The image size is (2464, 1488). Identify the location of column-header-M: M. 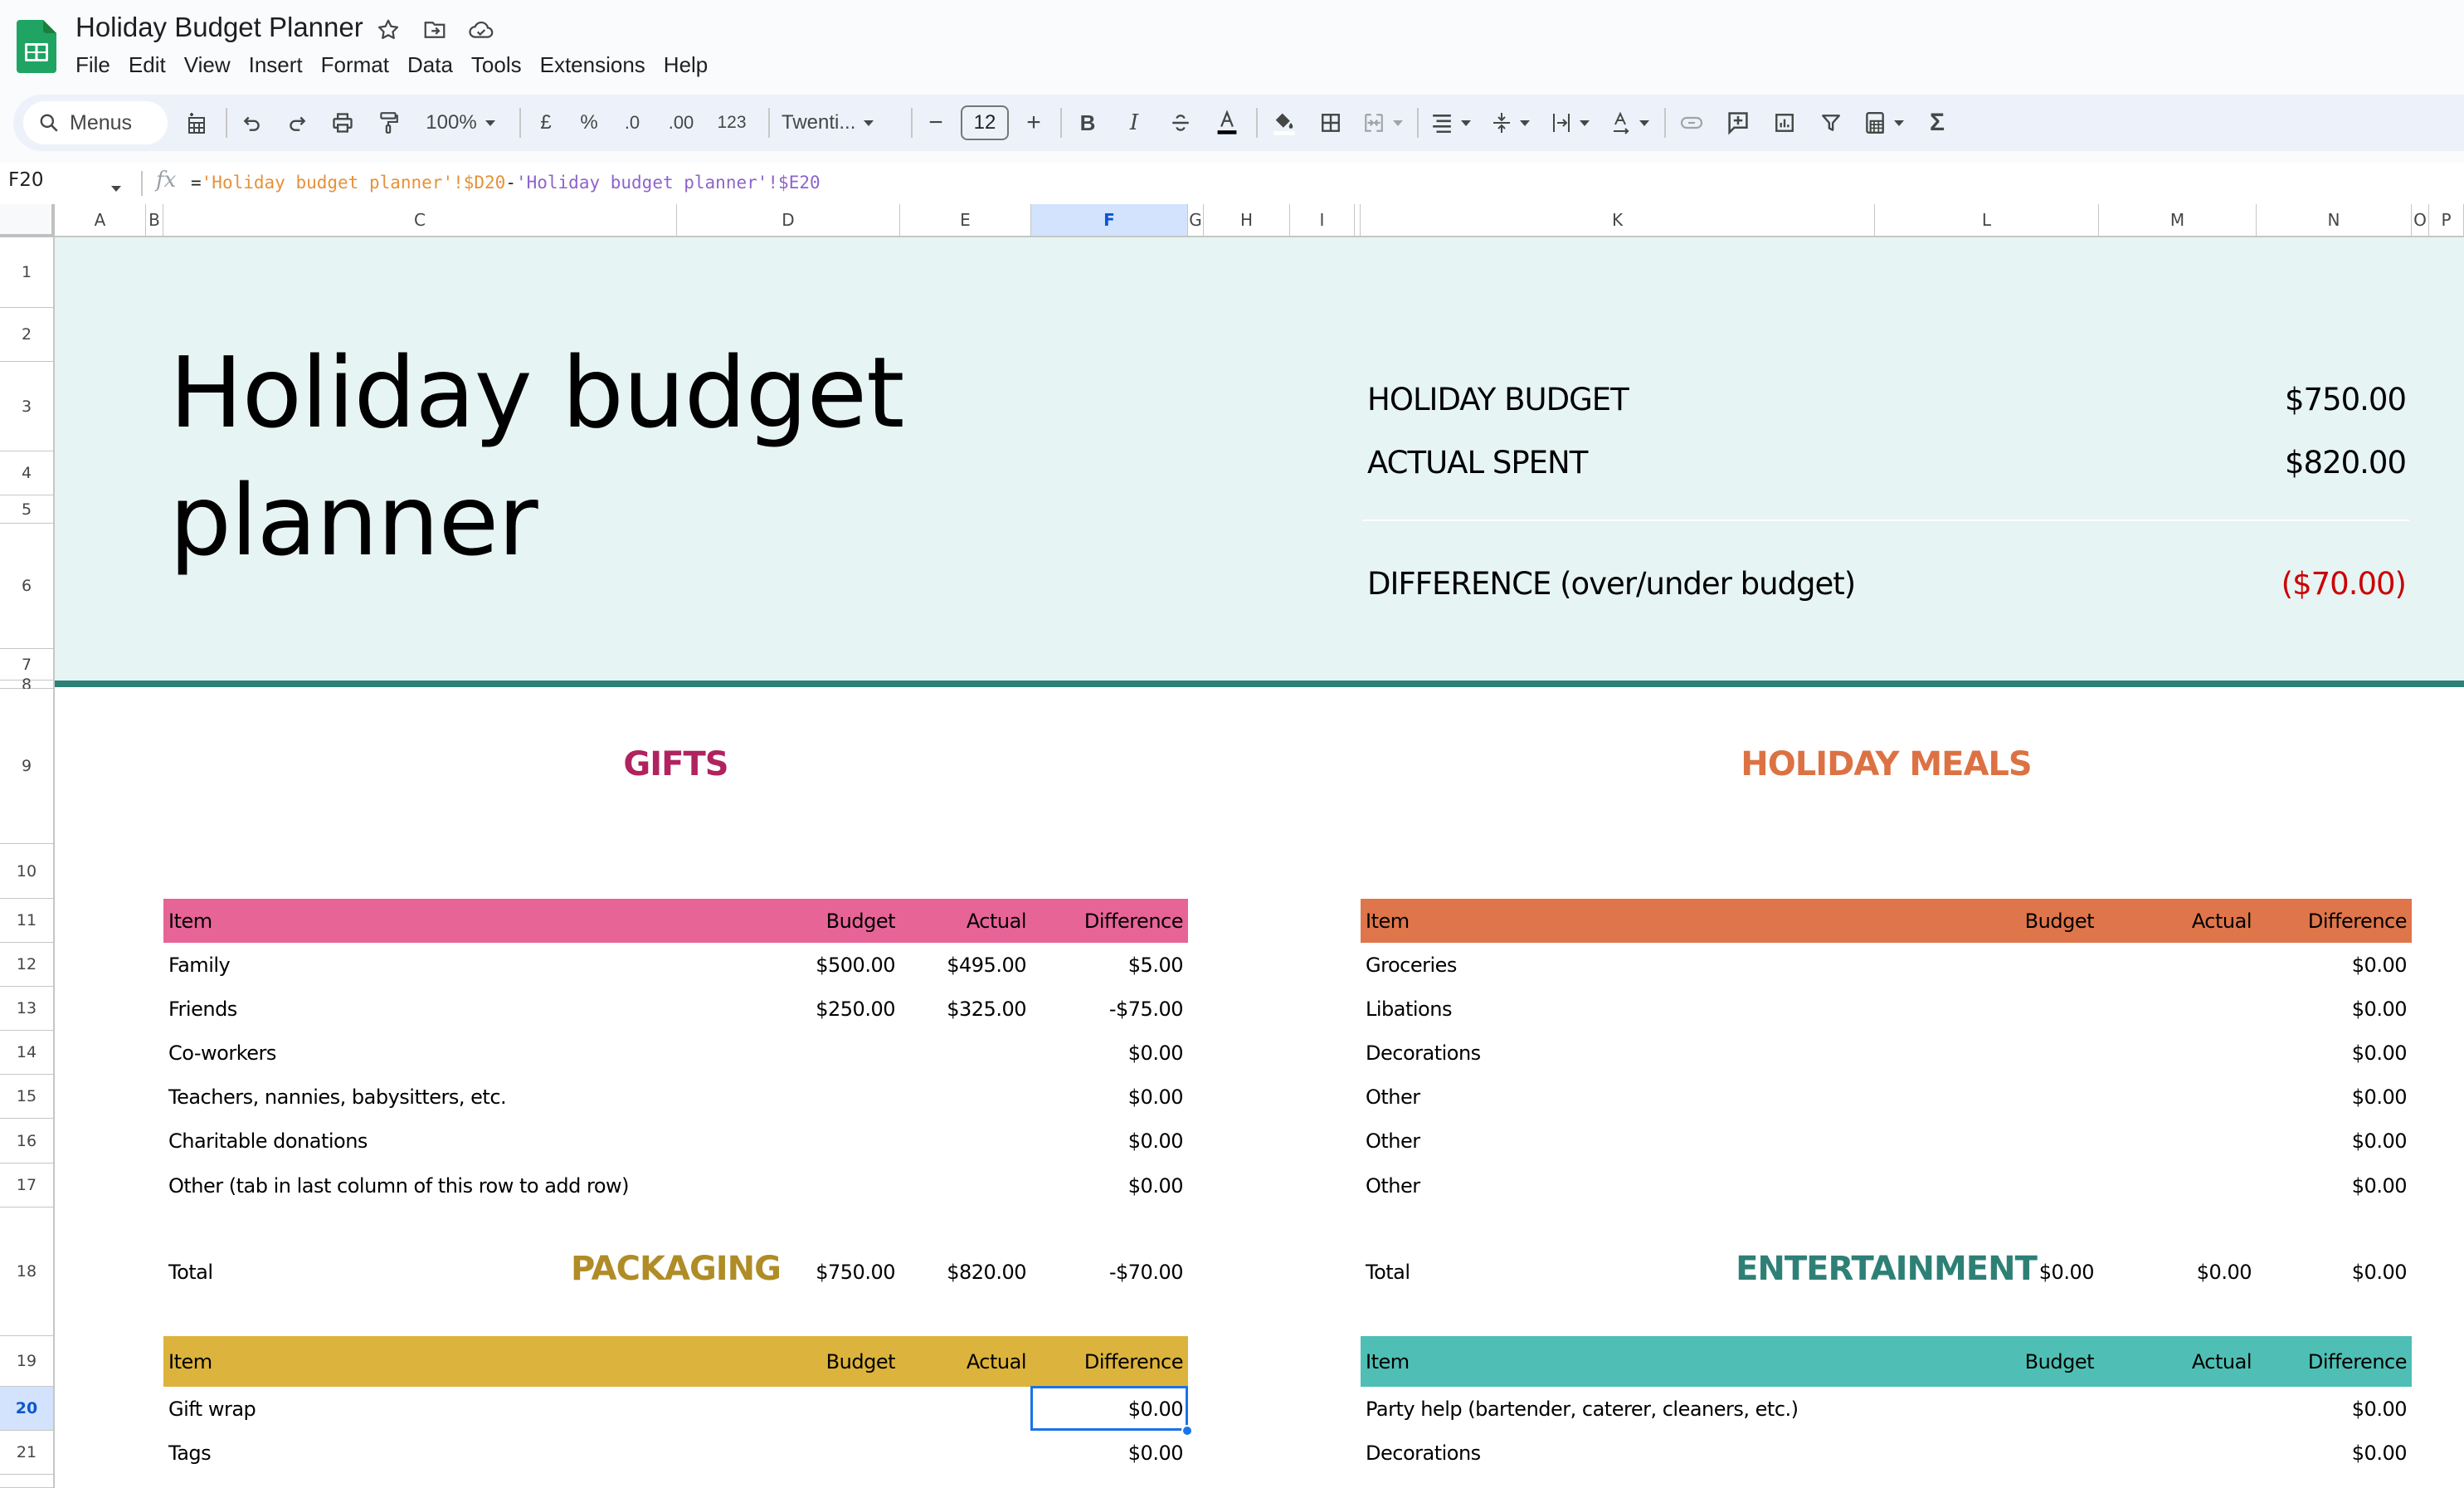
(2178, 220).